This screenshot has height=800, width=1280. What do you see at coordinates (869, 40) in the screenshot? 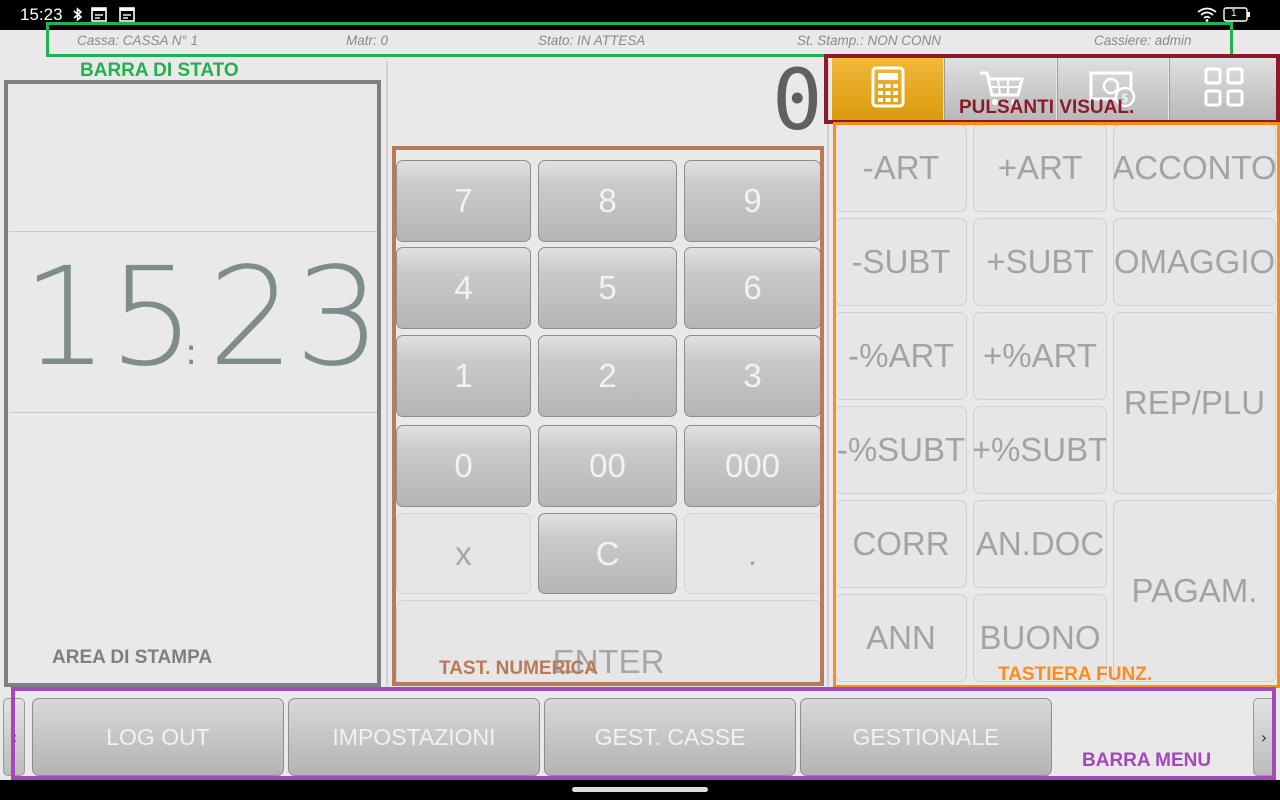
I see `status-stampante: St. Stamp.: NON CONN` at bounding box center [869, 40].